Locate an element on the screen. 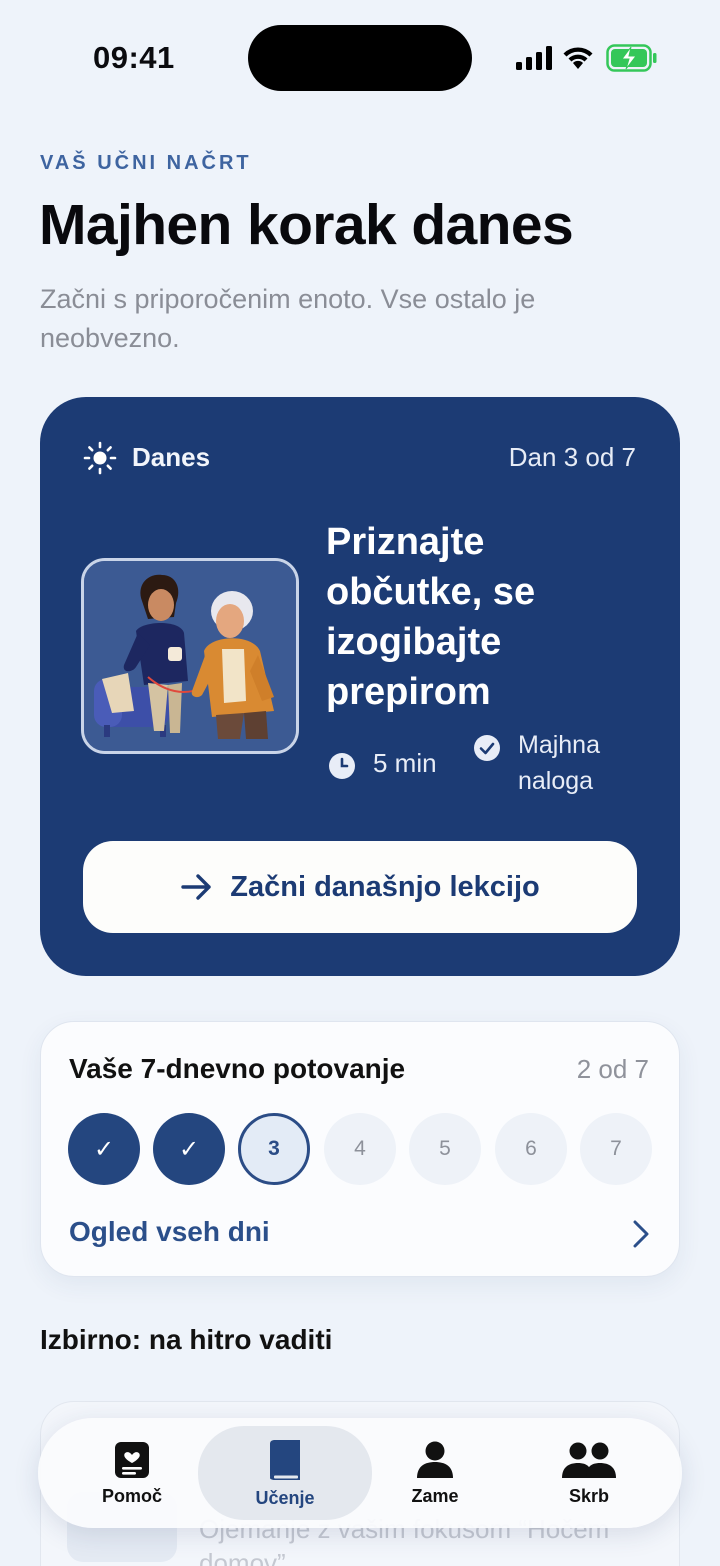 This screenshot has height=1566, width=720. journey-day-row: ✓ ✓ 3 4 5 6 7 is located at coordinates (361, 1150).